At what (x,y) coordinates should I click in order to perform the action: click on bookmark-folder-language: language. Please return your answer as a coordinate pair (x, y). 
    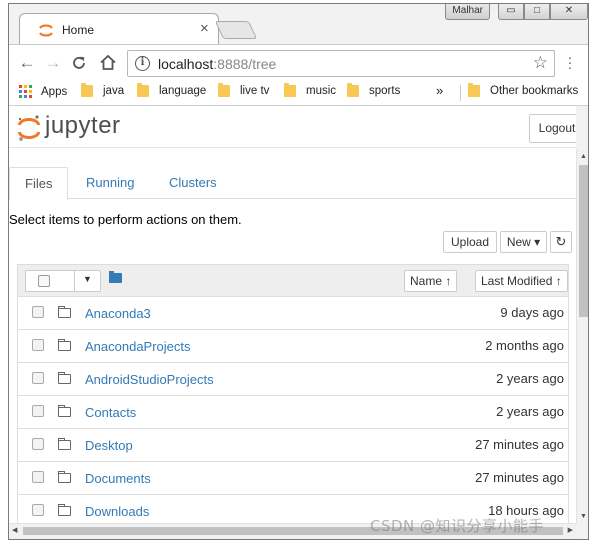
    Looking at the image, I should click on (171, 90).